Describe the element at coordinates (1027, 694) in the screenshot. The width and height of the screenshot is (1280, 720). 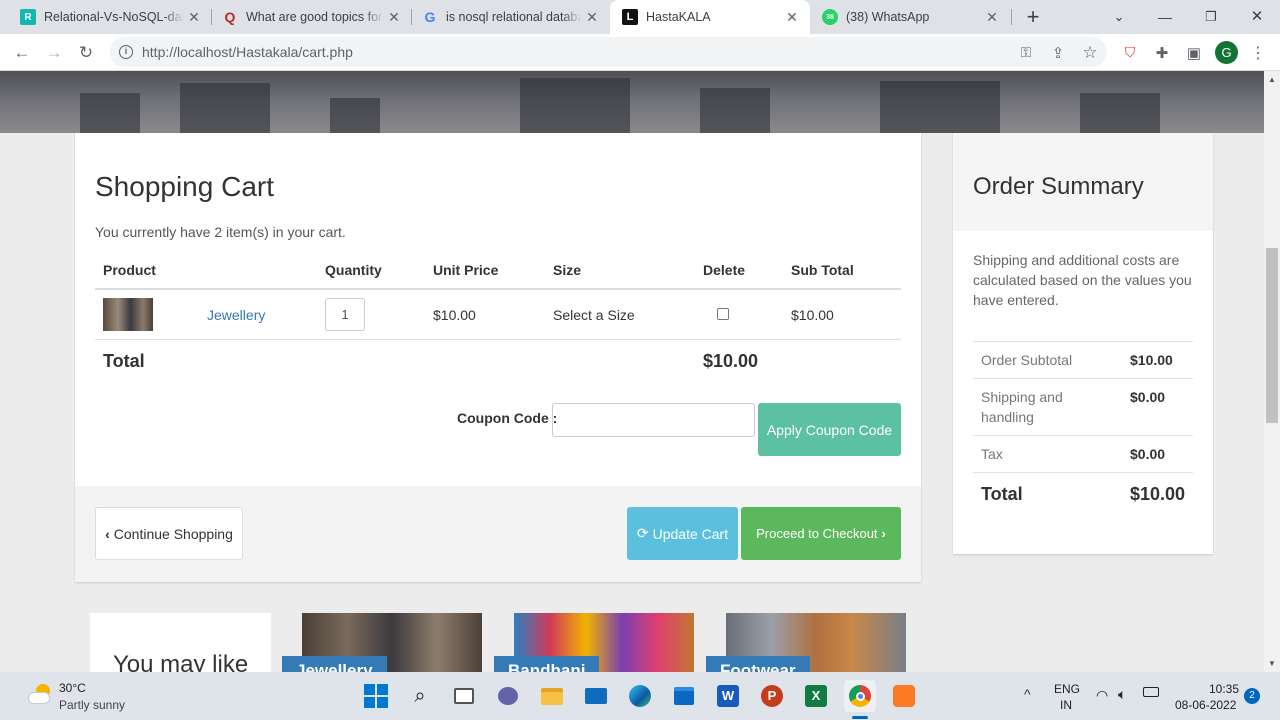
I see `chevron-up-icon: ^` at that location.